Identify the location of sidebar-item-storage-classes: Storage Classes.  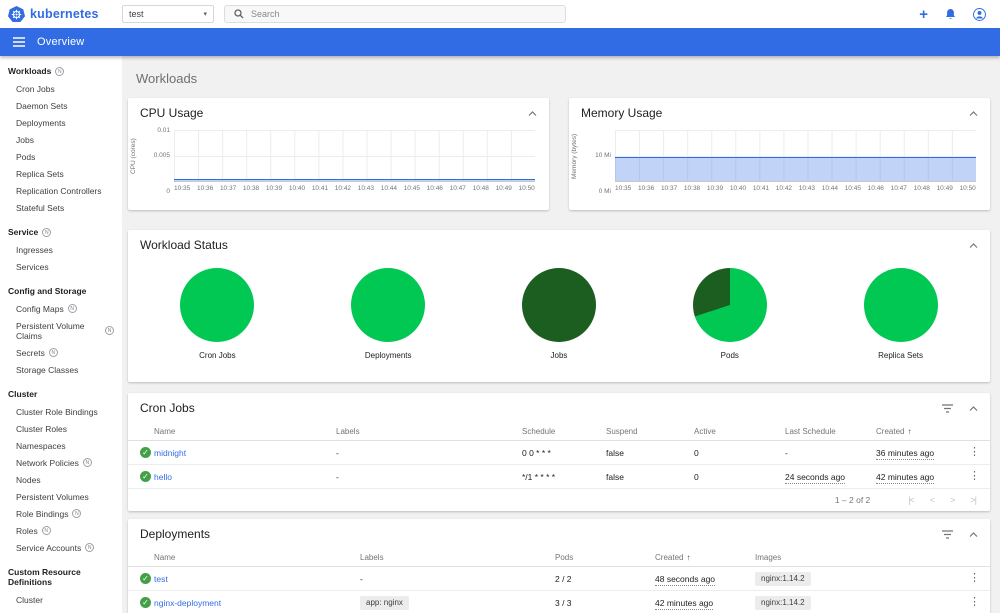
(61, 369).